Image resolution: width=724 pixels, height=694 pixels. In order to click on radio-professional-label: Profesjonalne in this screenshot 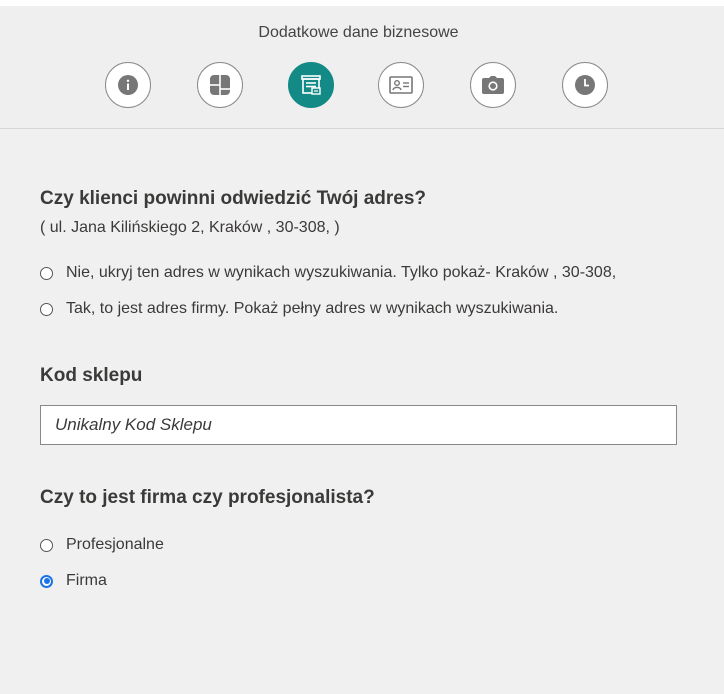, I will do `click(115, 544)`.